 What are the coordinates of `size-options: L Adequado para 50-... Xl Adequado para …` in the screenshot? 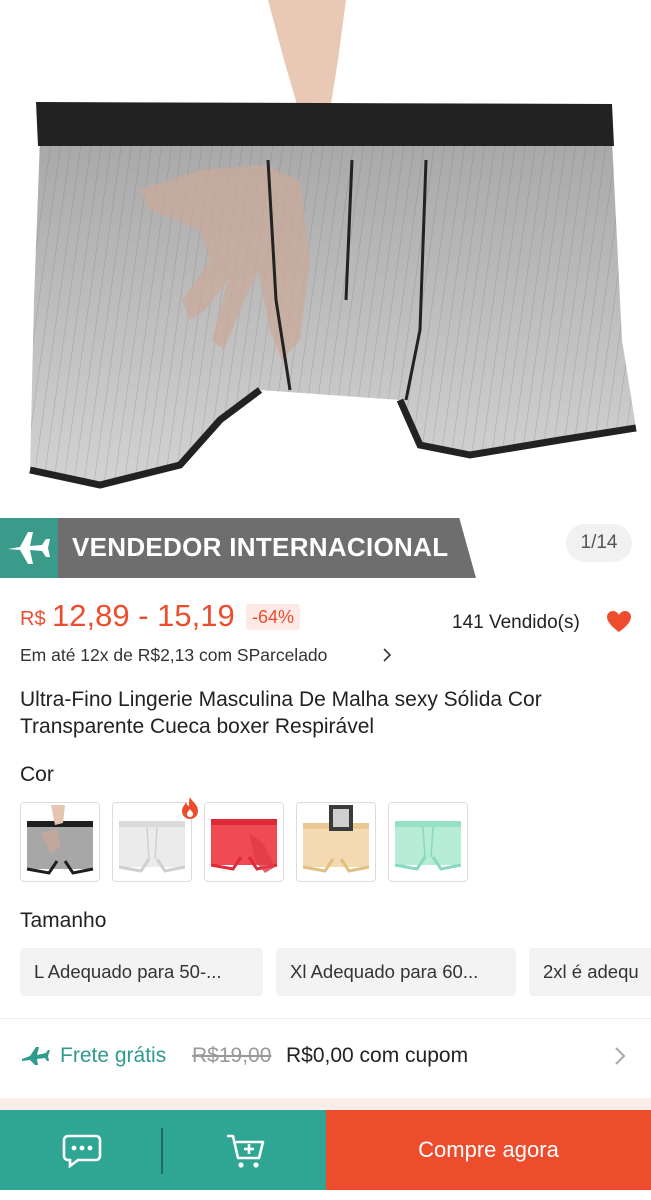 It's located at (335, 972).